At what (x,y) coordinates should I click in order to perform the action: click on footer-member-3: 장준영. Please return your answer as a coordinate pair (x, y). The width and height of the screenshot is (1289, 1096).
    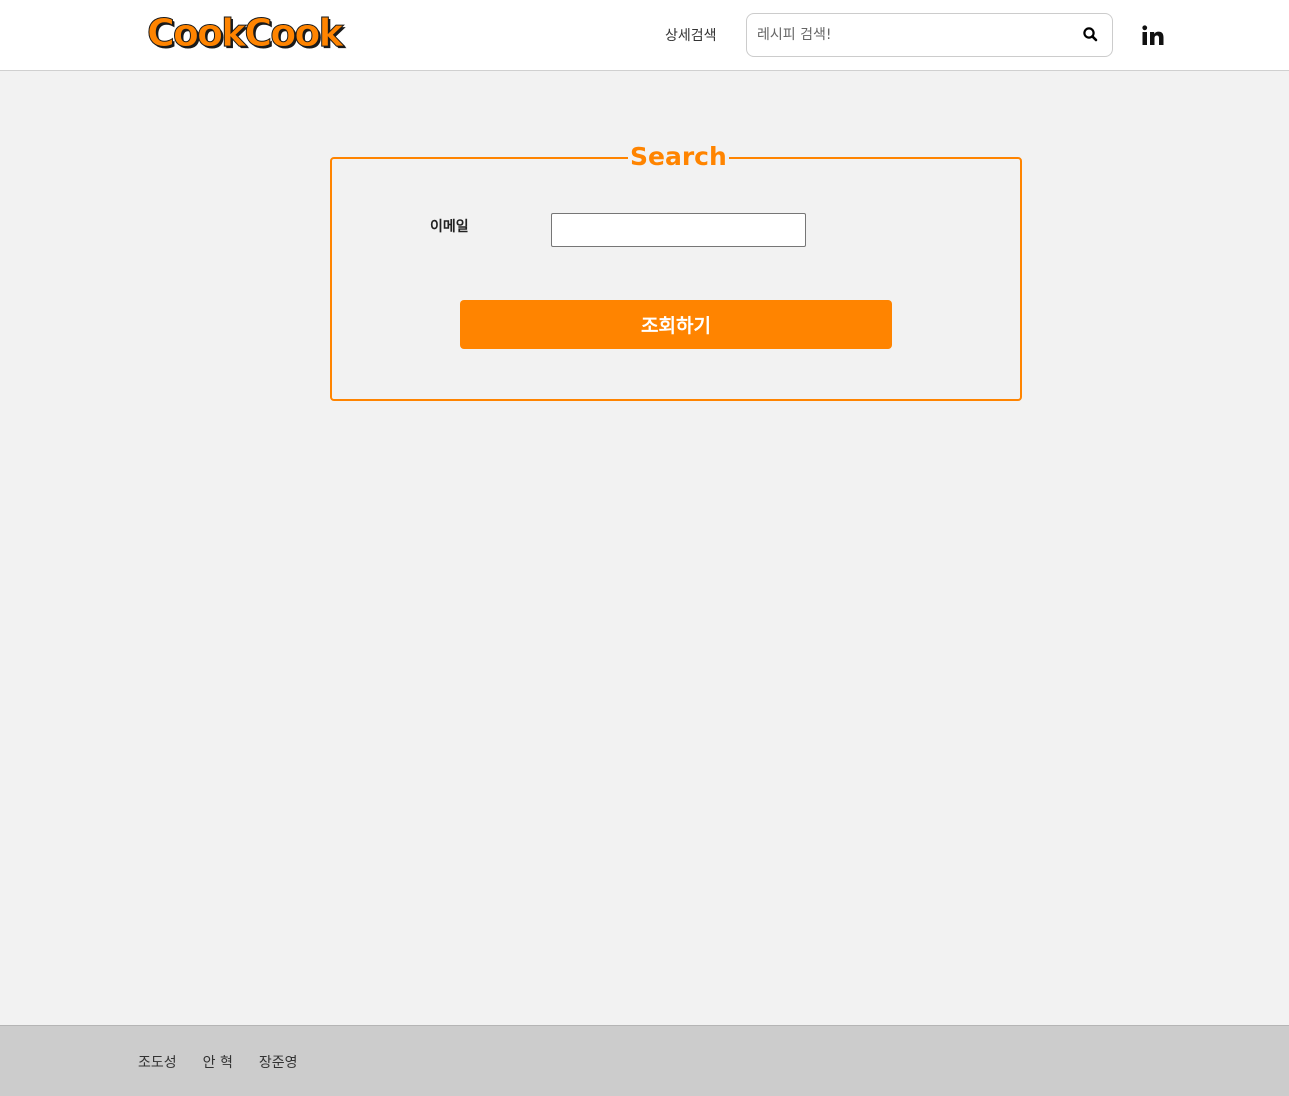
    Looking at the image, I should click on (278, 1062).